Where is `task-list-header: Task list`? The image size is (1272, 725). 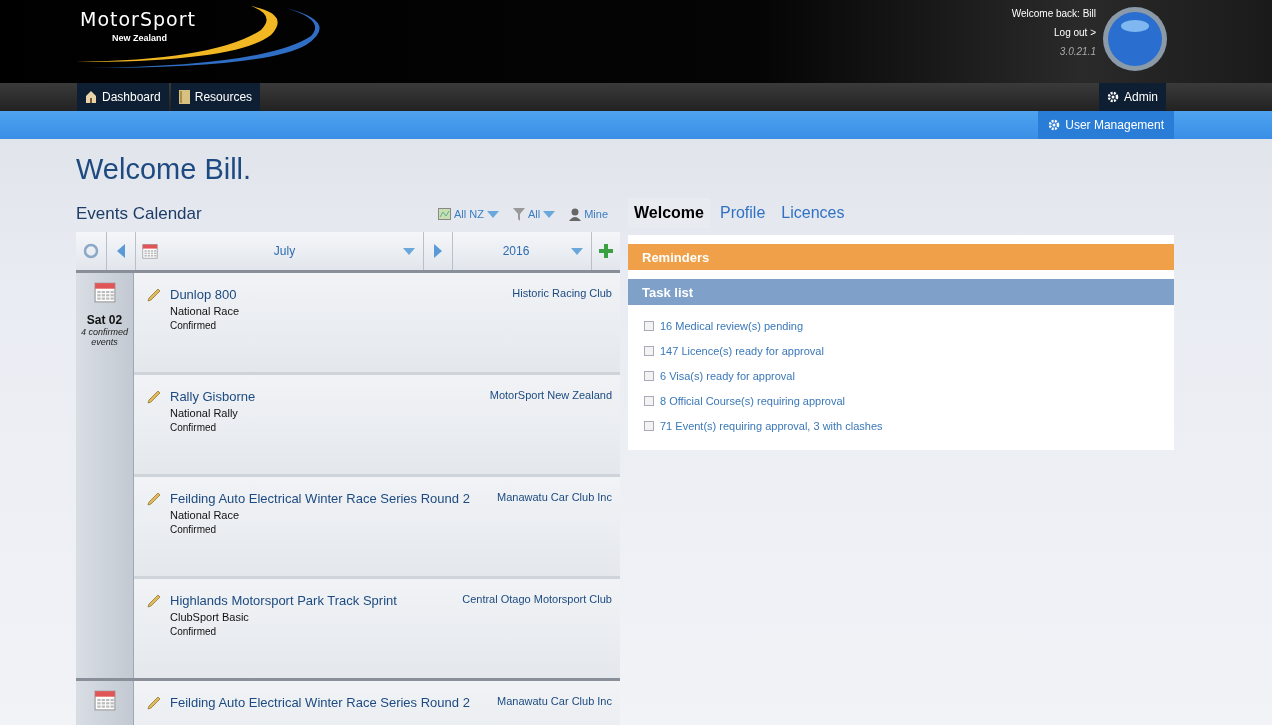
task-list-header: Task list is located at coordinates (901, 292).